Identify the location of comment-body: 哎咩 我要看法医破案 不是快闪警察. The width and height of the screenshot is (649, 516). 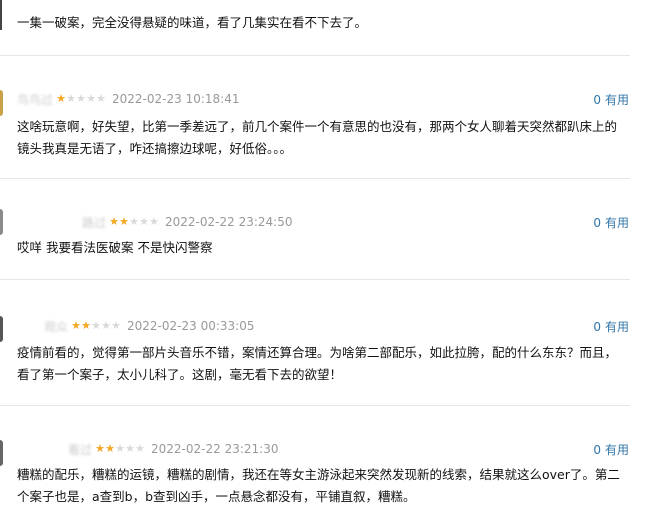
(115, 247).